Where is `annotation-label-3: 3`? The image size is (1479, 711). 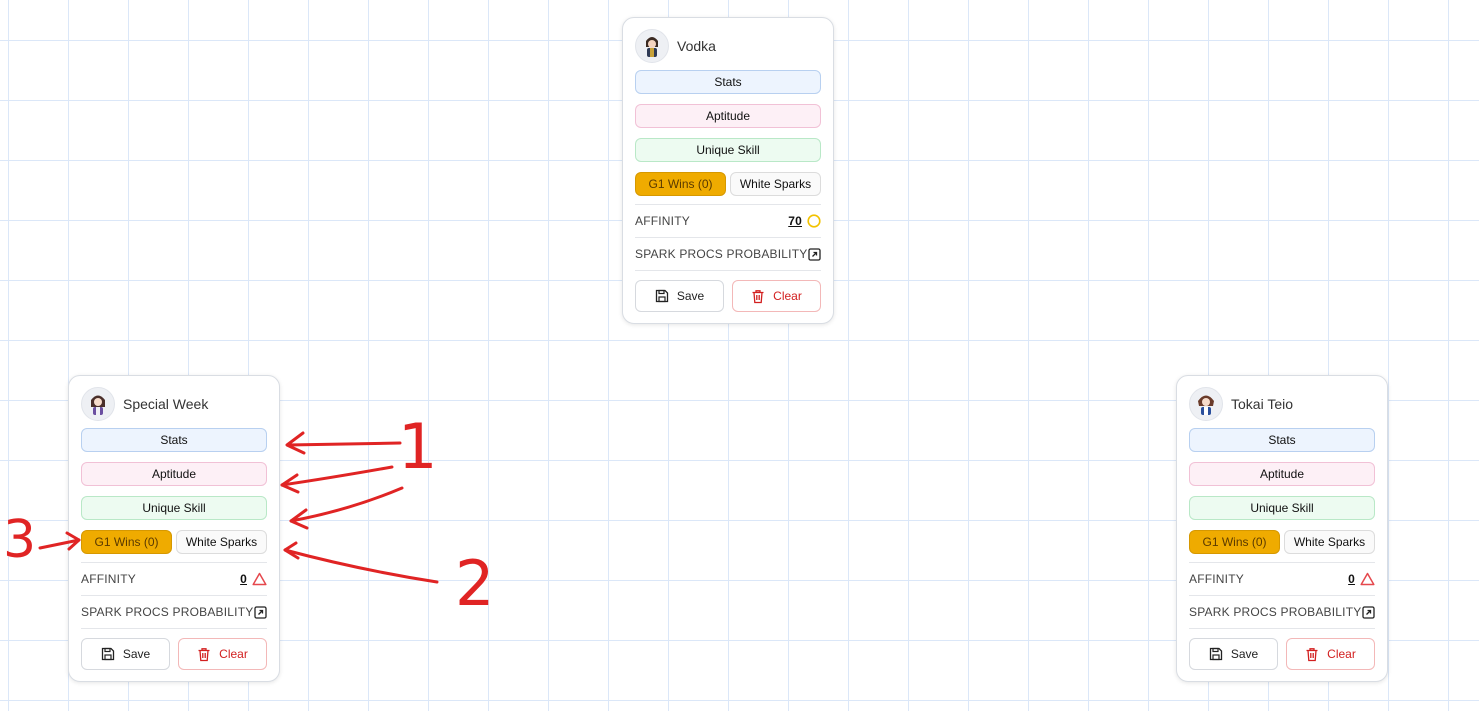 annotation-label-3: 3 is located at coordinates (19, 540).